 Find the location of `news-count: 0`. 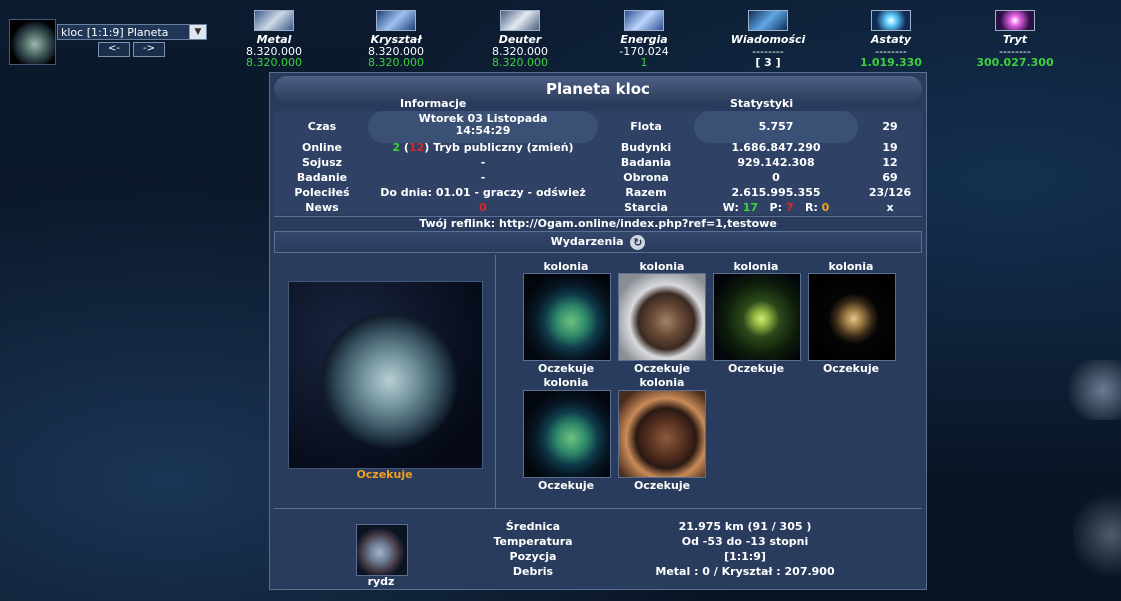

news-count: 0 is located at coordinates (483, 207).